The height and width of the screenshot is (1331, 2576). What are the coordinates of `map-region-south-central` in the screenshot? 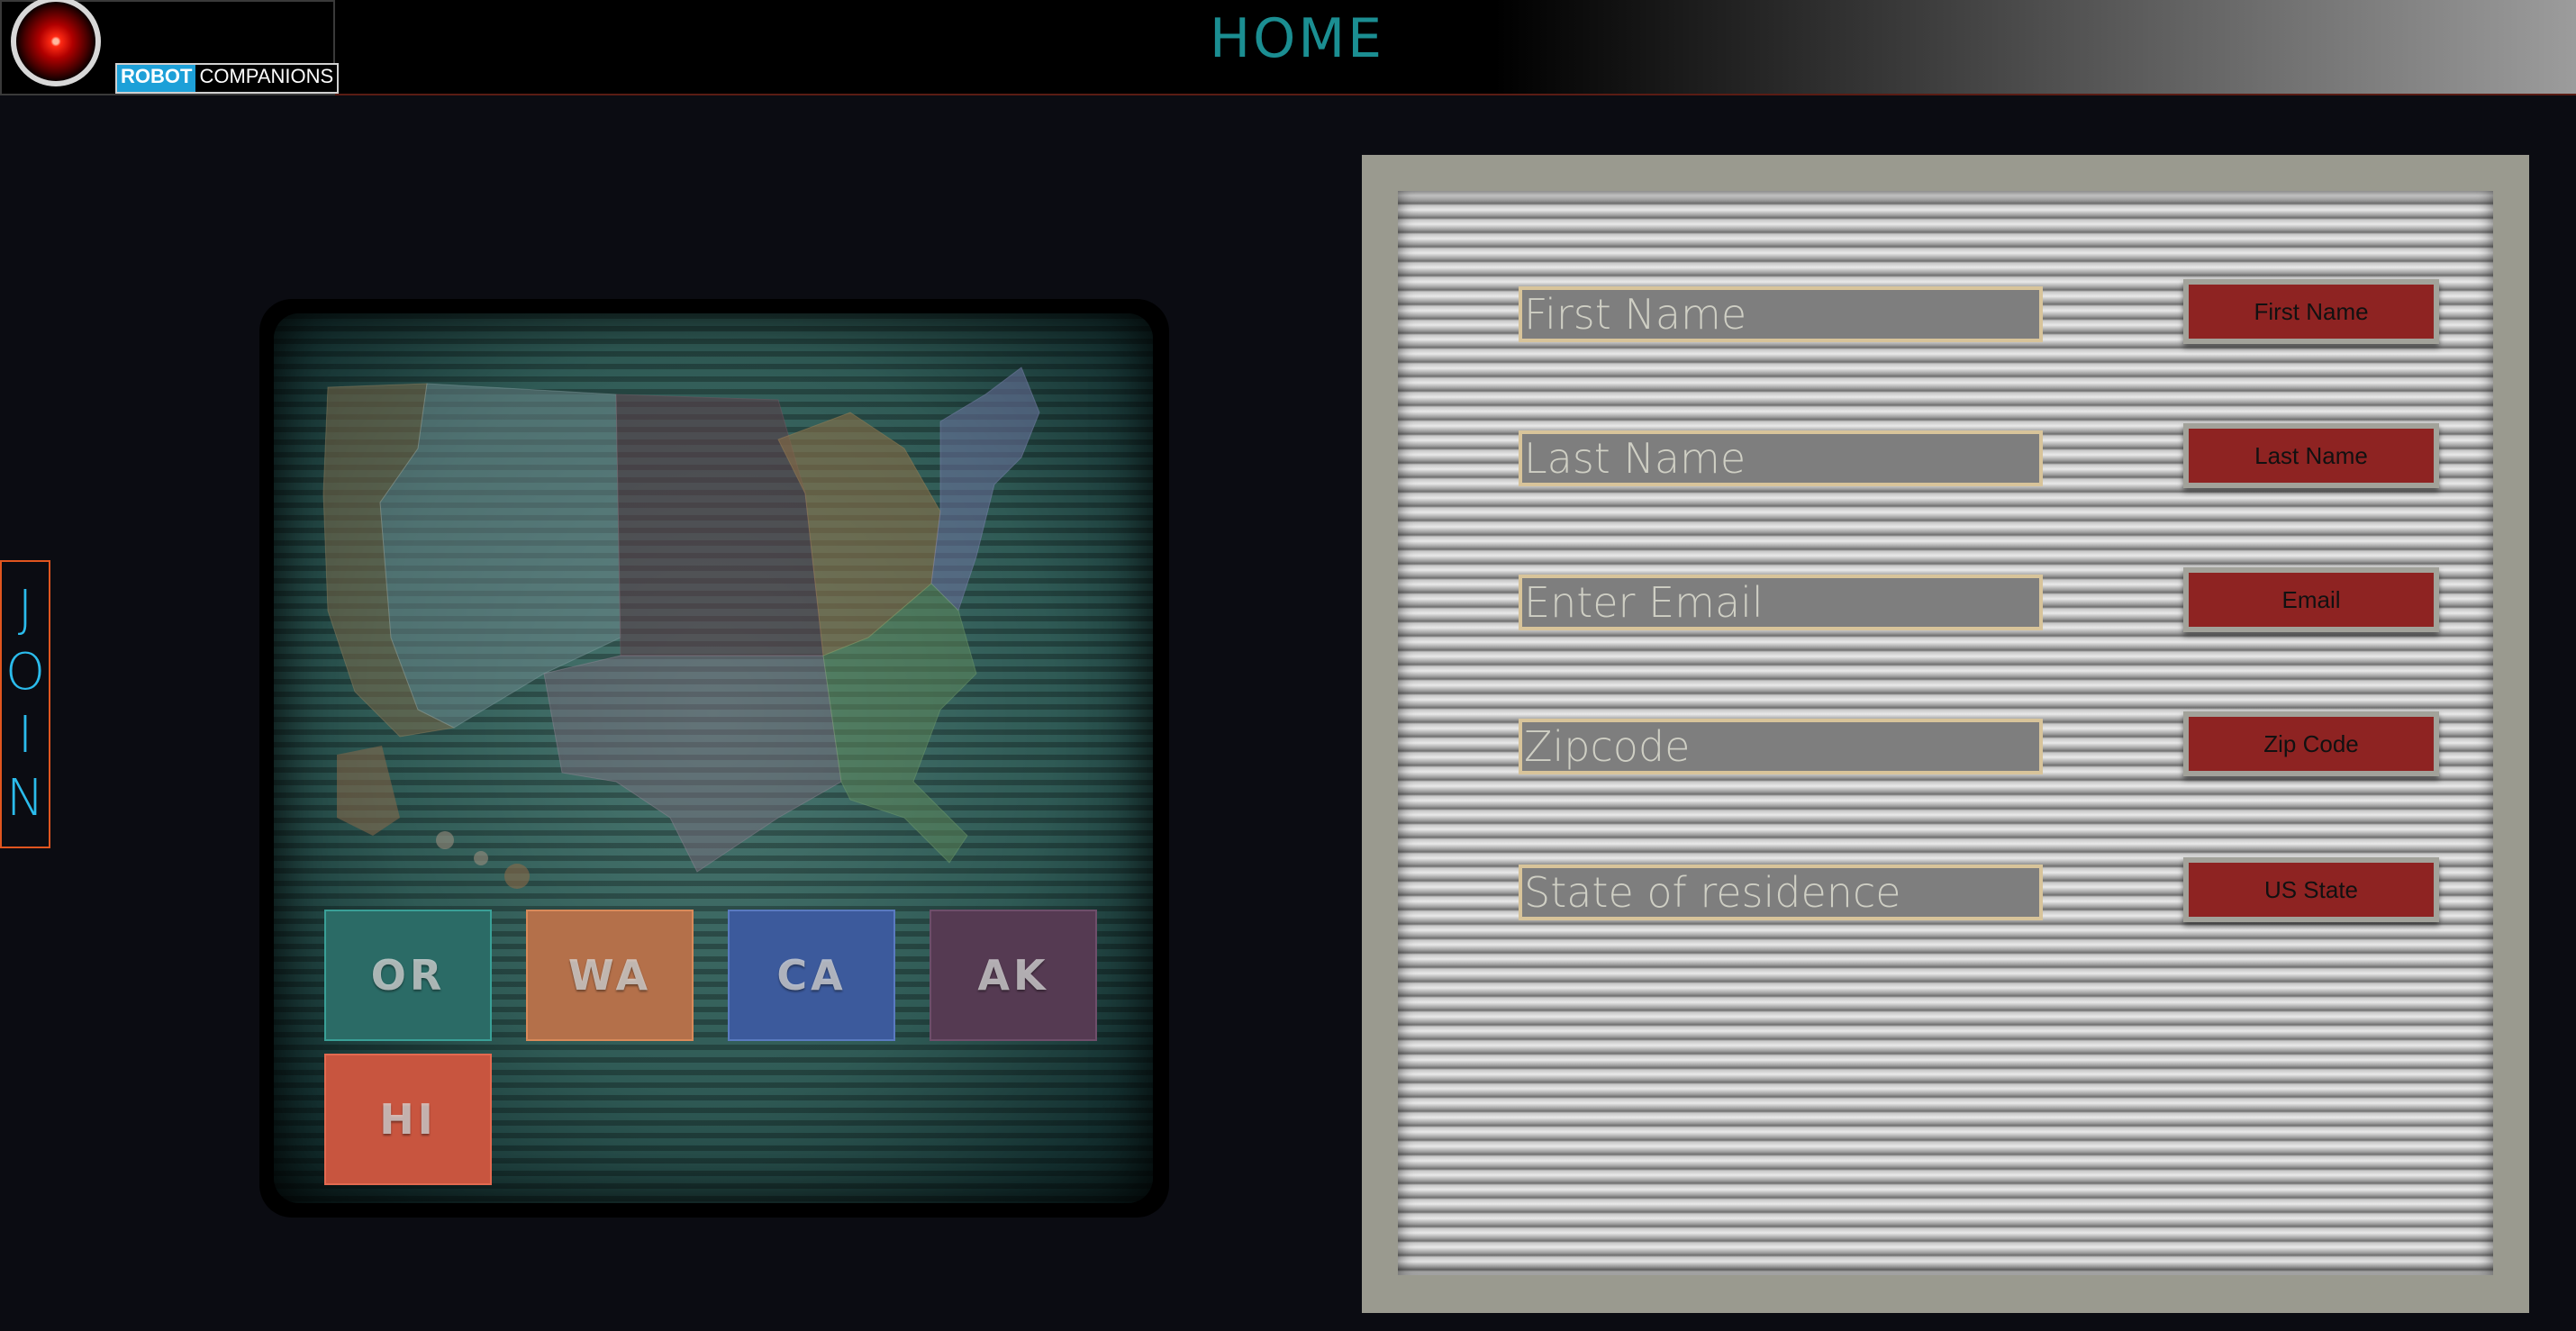 It's located at (692, 764).